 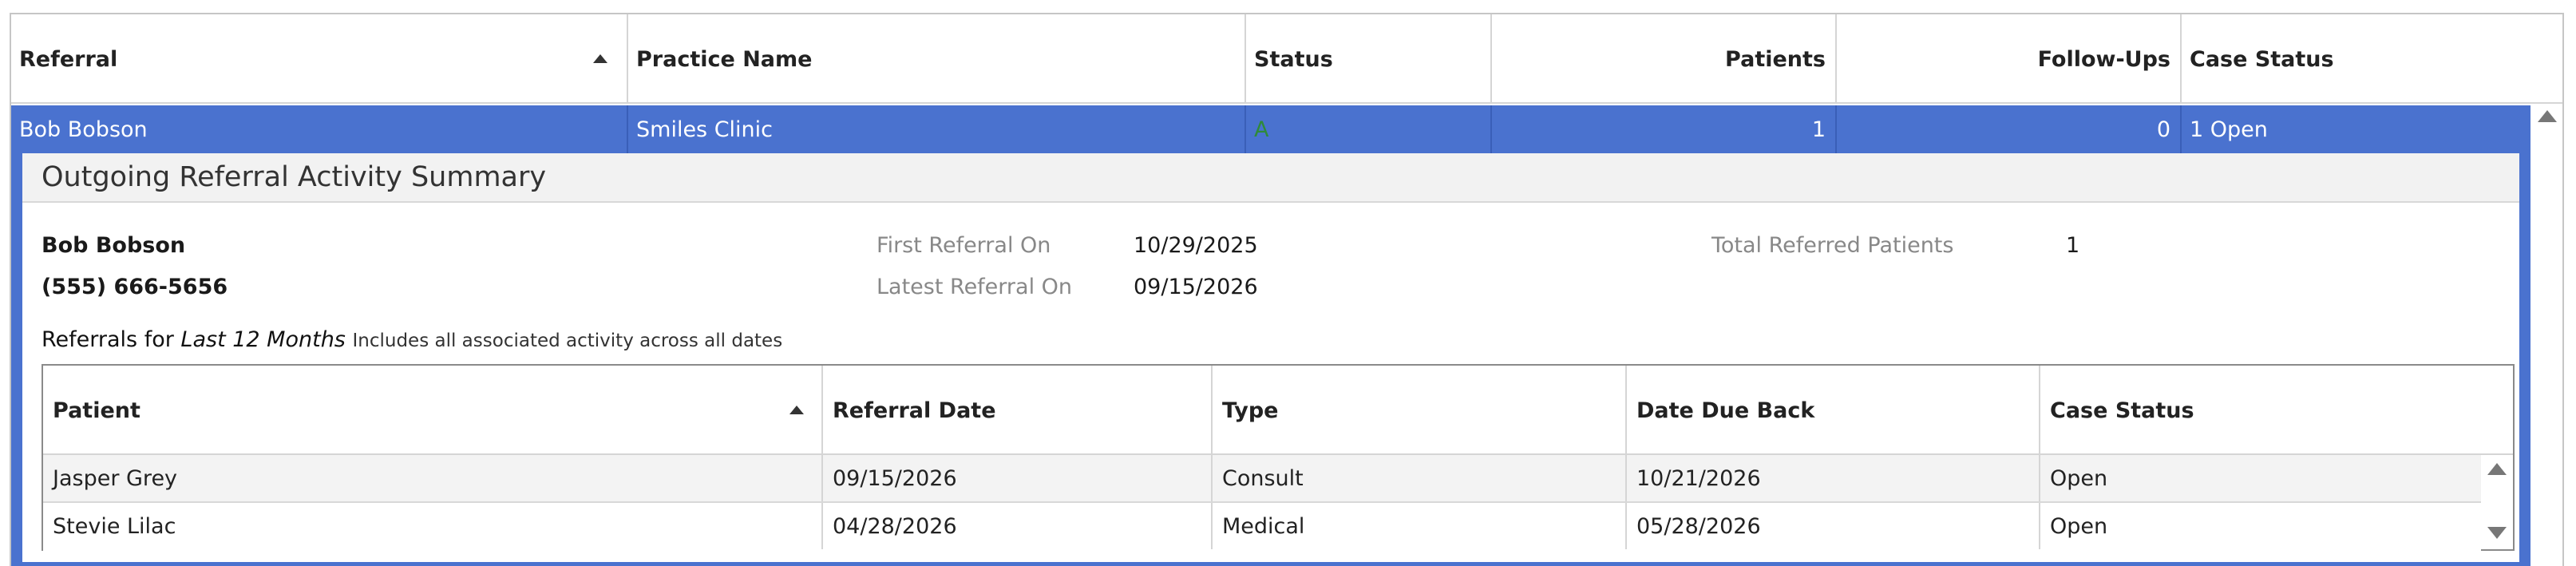 What do you see at coordinates (1369, 59) in the screenshot?
I see `column-header-status: Status` at bounding box center [1369, 59].